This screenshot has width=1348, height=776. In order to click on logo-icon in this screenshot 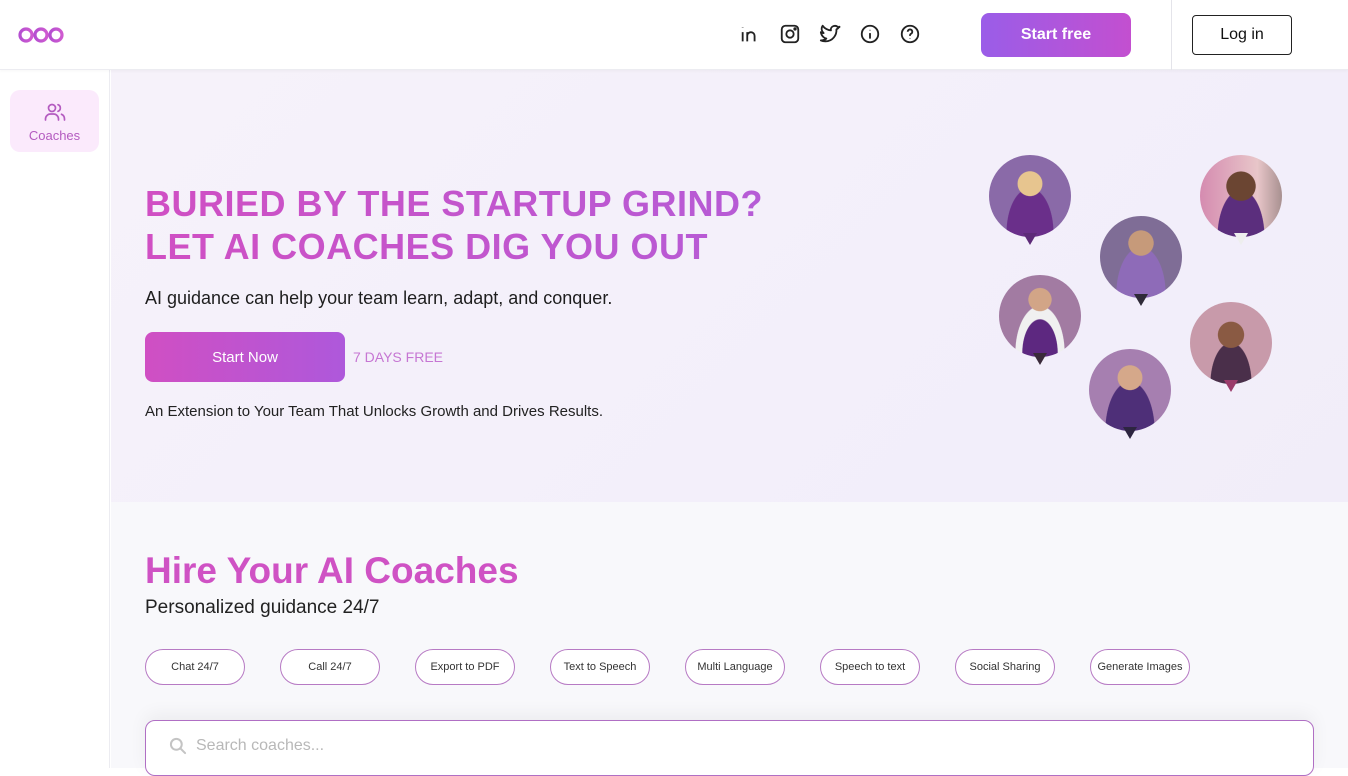, I will do `click(41, 35)`.